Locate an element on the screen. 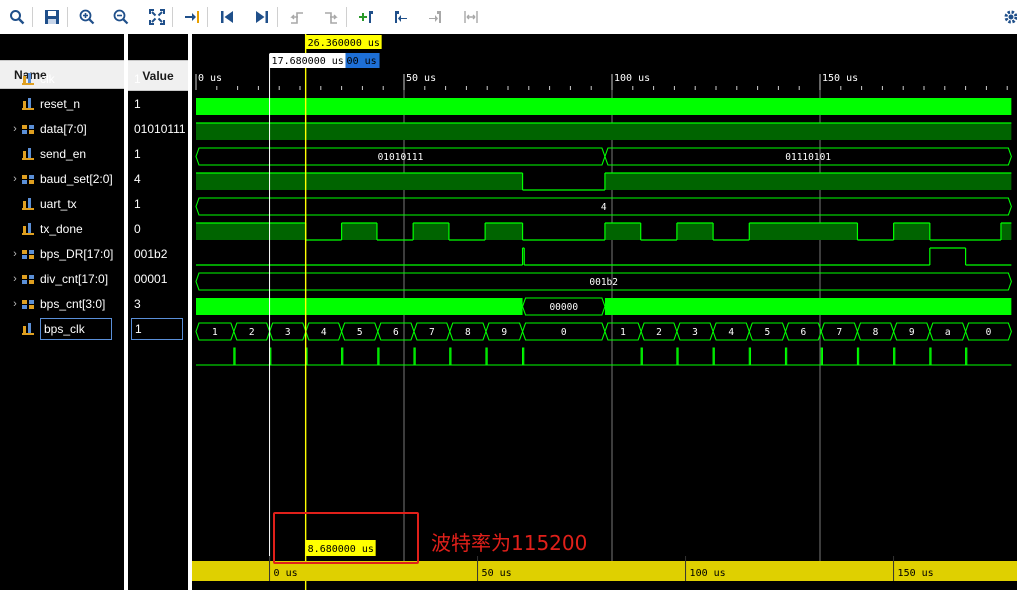 Image resolution: width=1017 pixels, height=590 pixels. signal-name: div_cnt[17:0] is located at coordinates (74, 279).